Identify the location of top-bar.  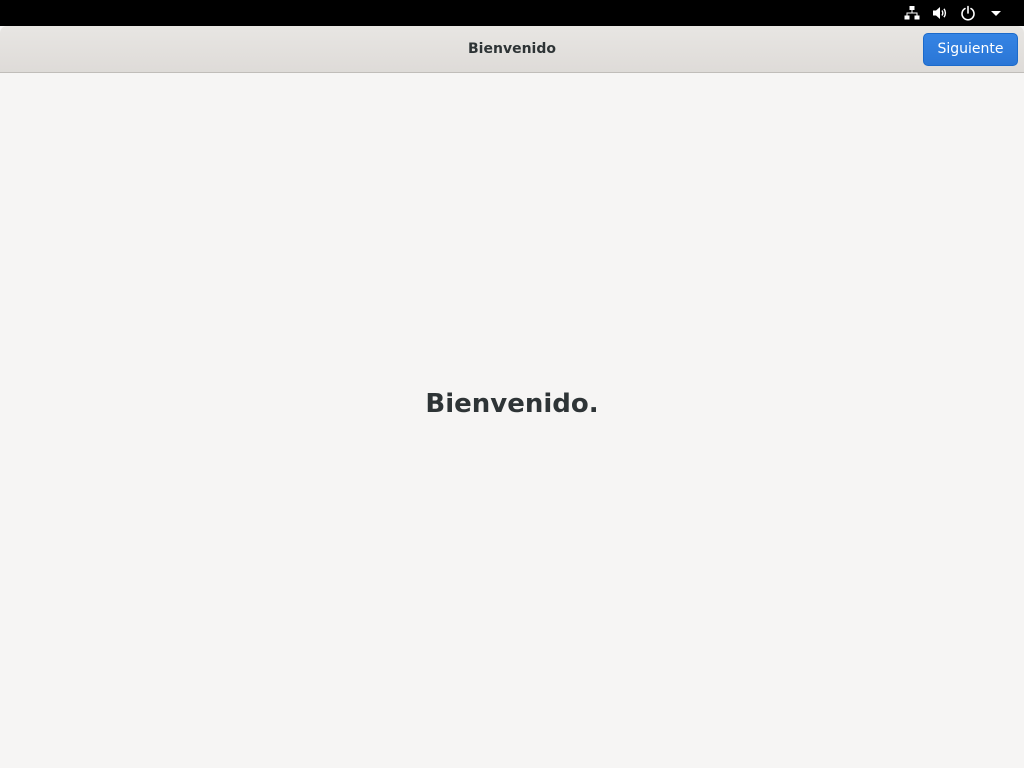
(512, 13).